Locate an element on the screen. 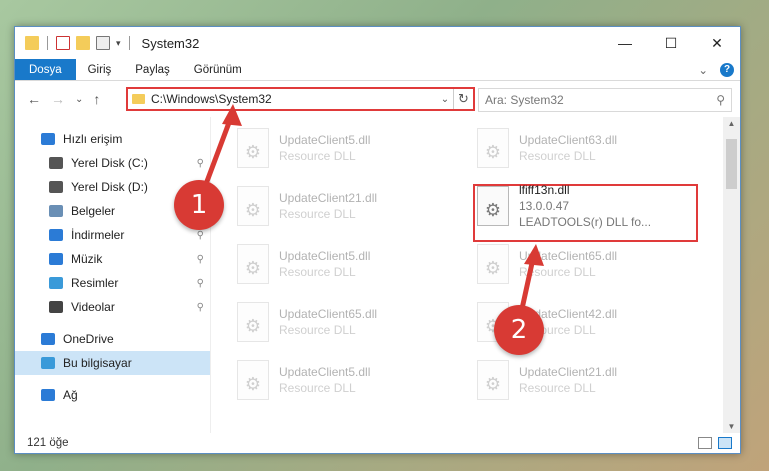 The image size is (769, 471). sidebar-item: Müzik ⚲ is located at coordinates (112, 259).